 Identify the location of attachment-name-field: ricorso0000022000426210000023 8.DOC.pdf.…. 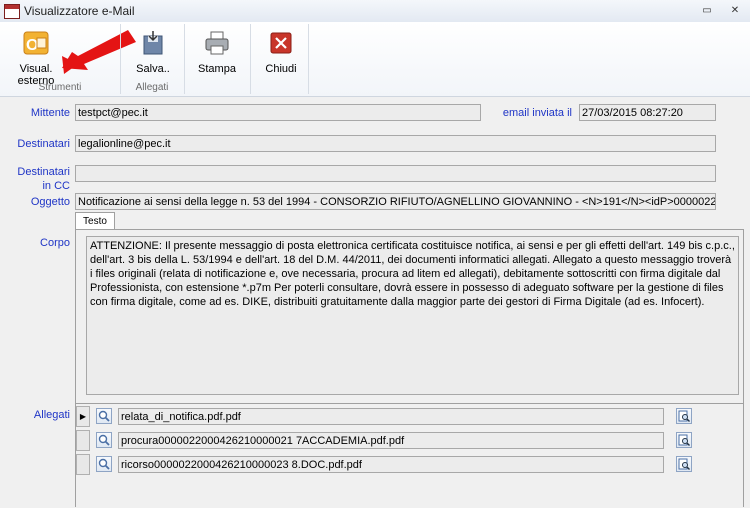
(391, 464).